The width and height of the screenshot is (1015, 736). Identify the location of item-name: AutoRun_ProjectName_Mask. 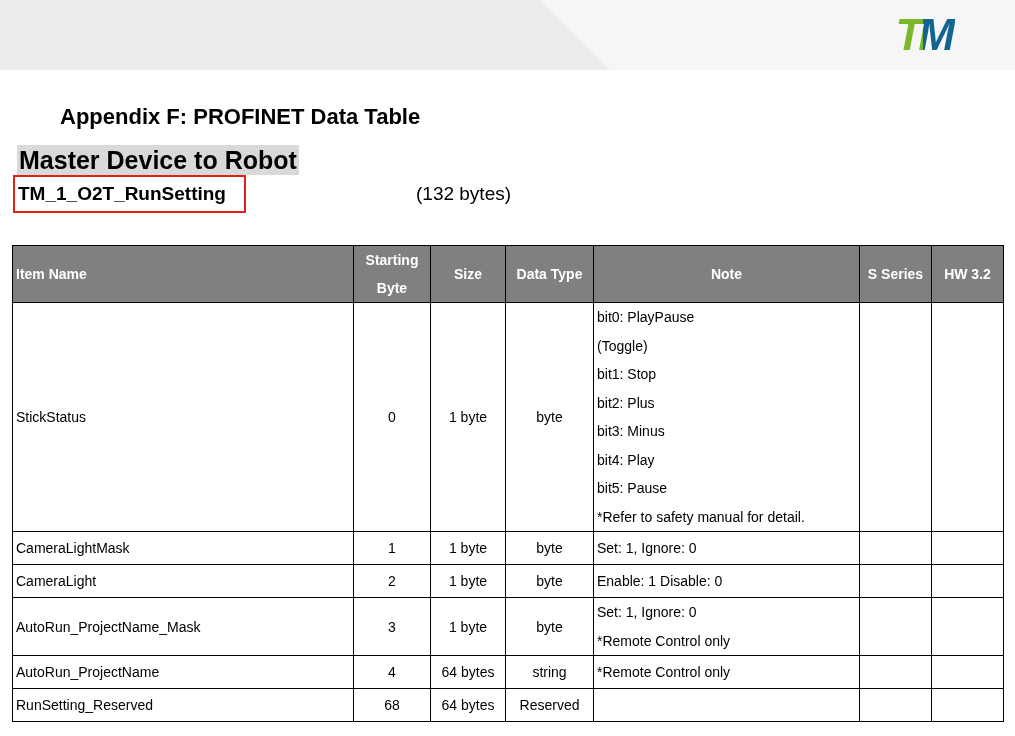
(108, 626).